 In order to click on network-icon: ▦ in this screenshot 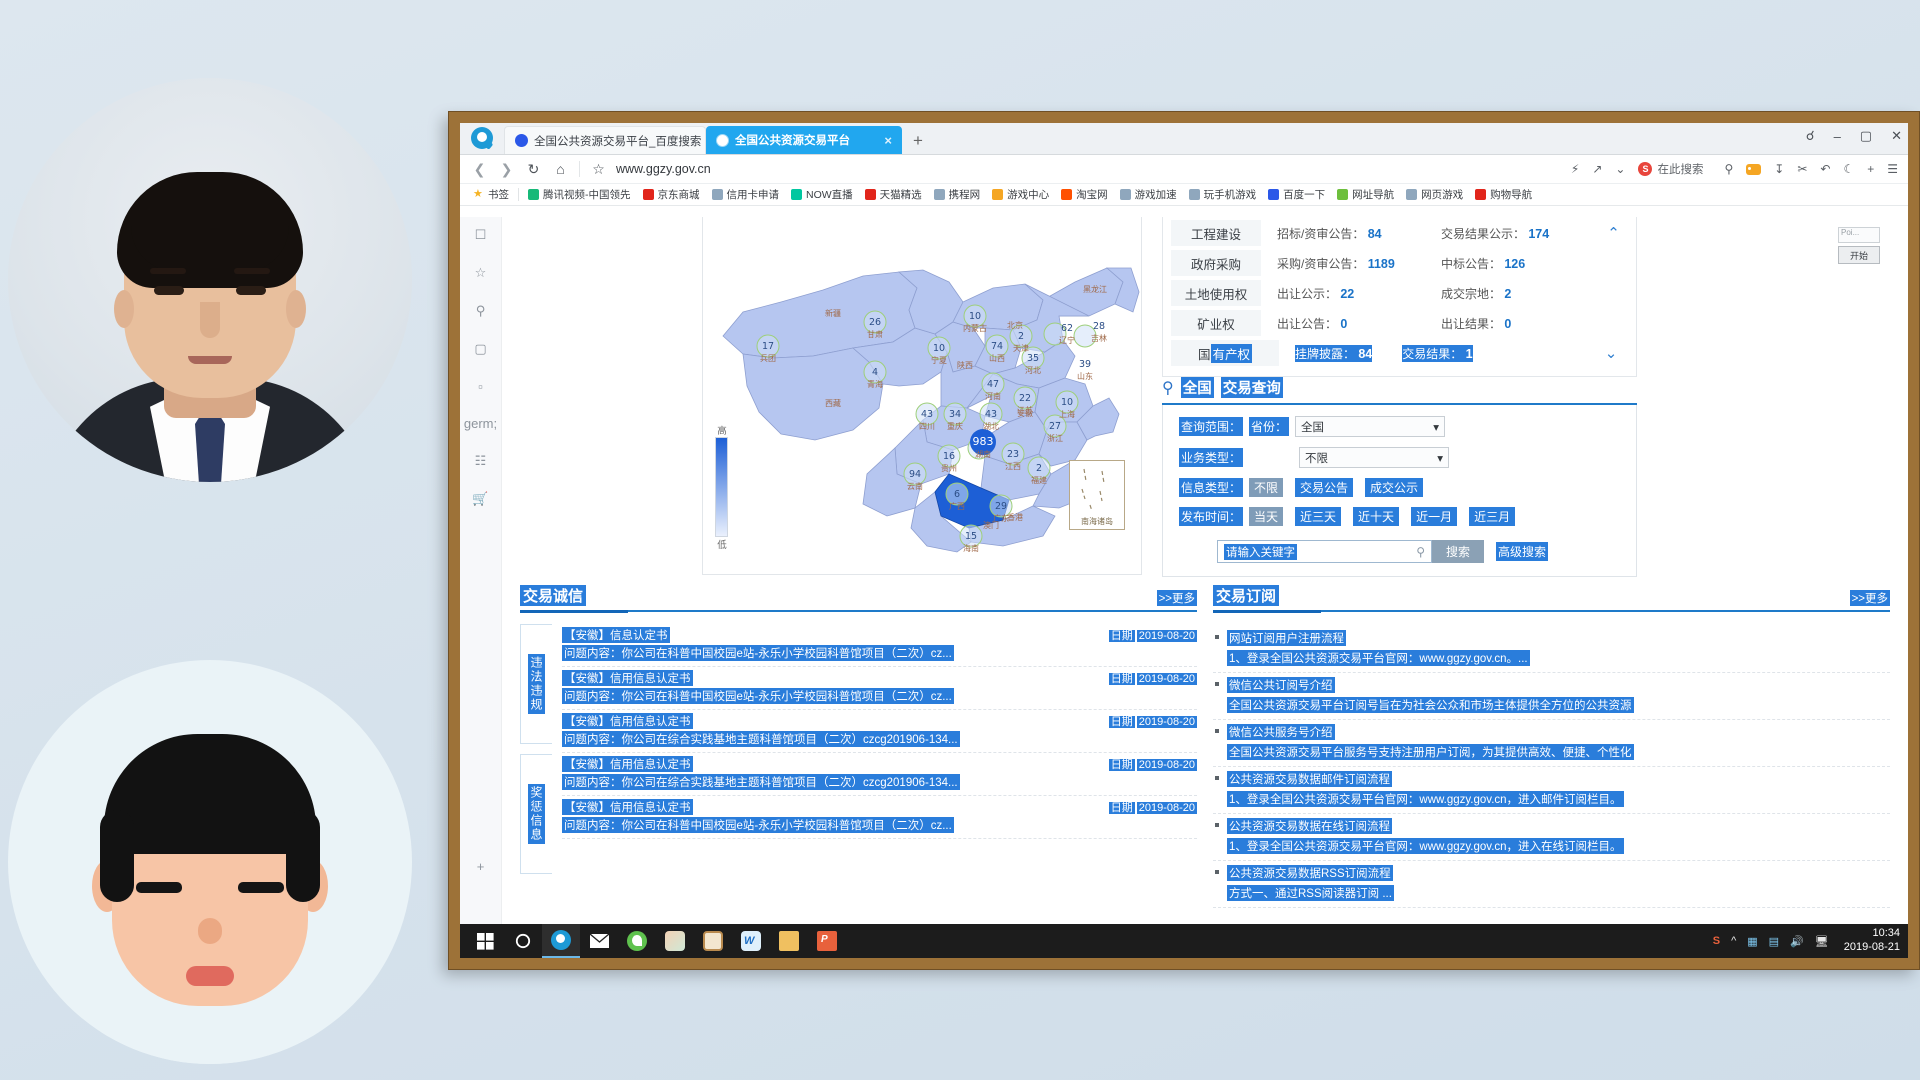, I will do `click(1752, 941)`.